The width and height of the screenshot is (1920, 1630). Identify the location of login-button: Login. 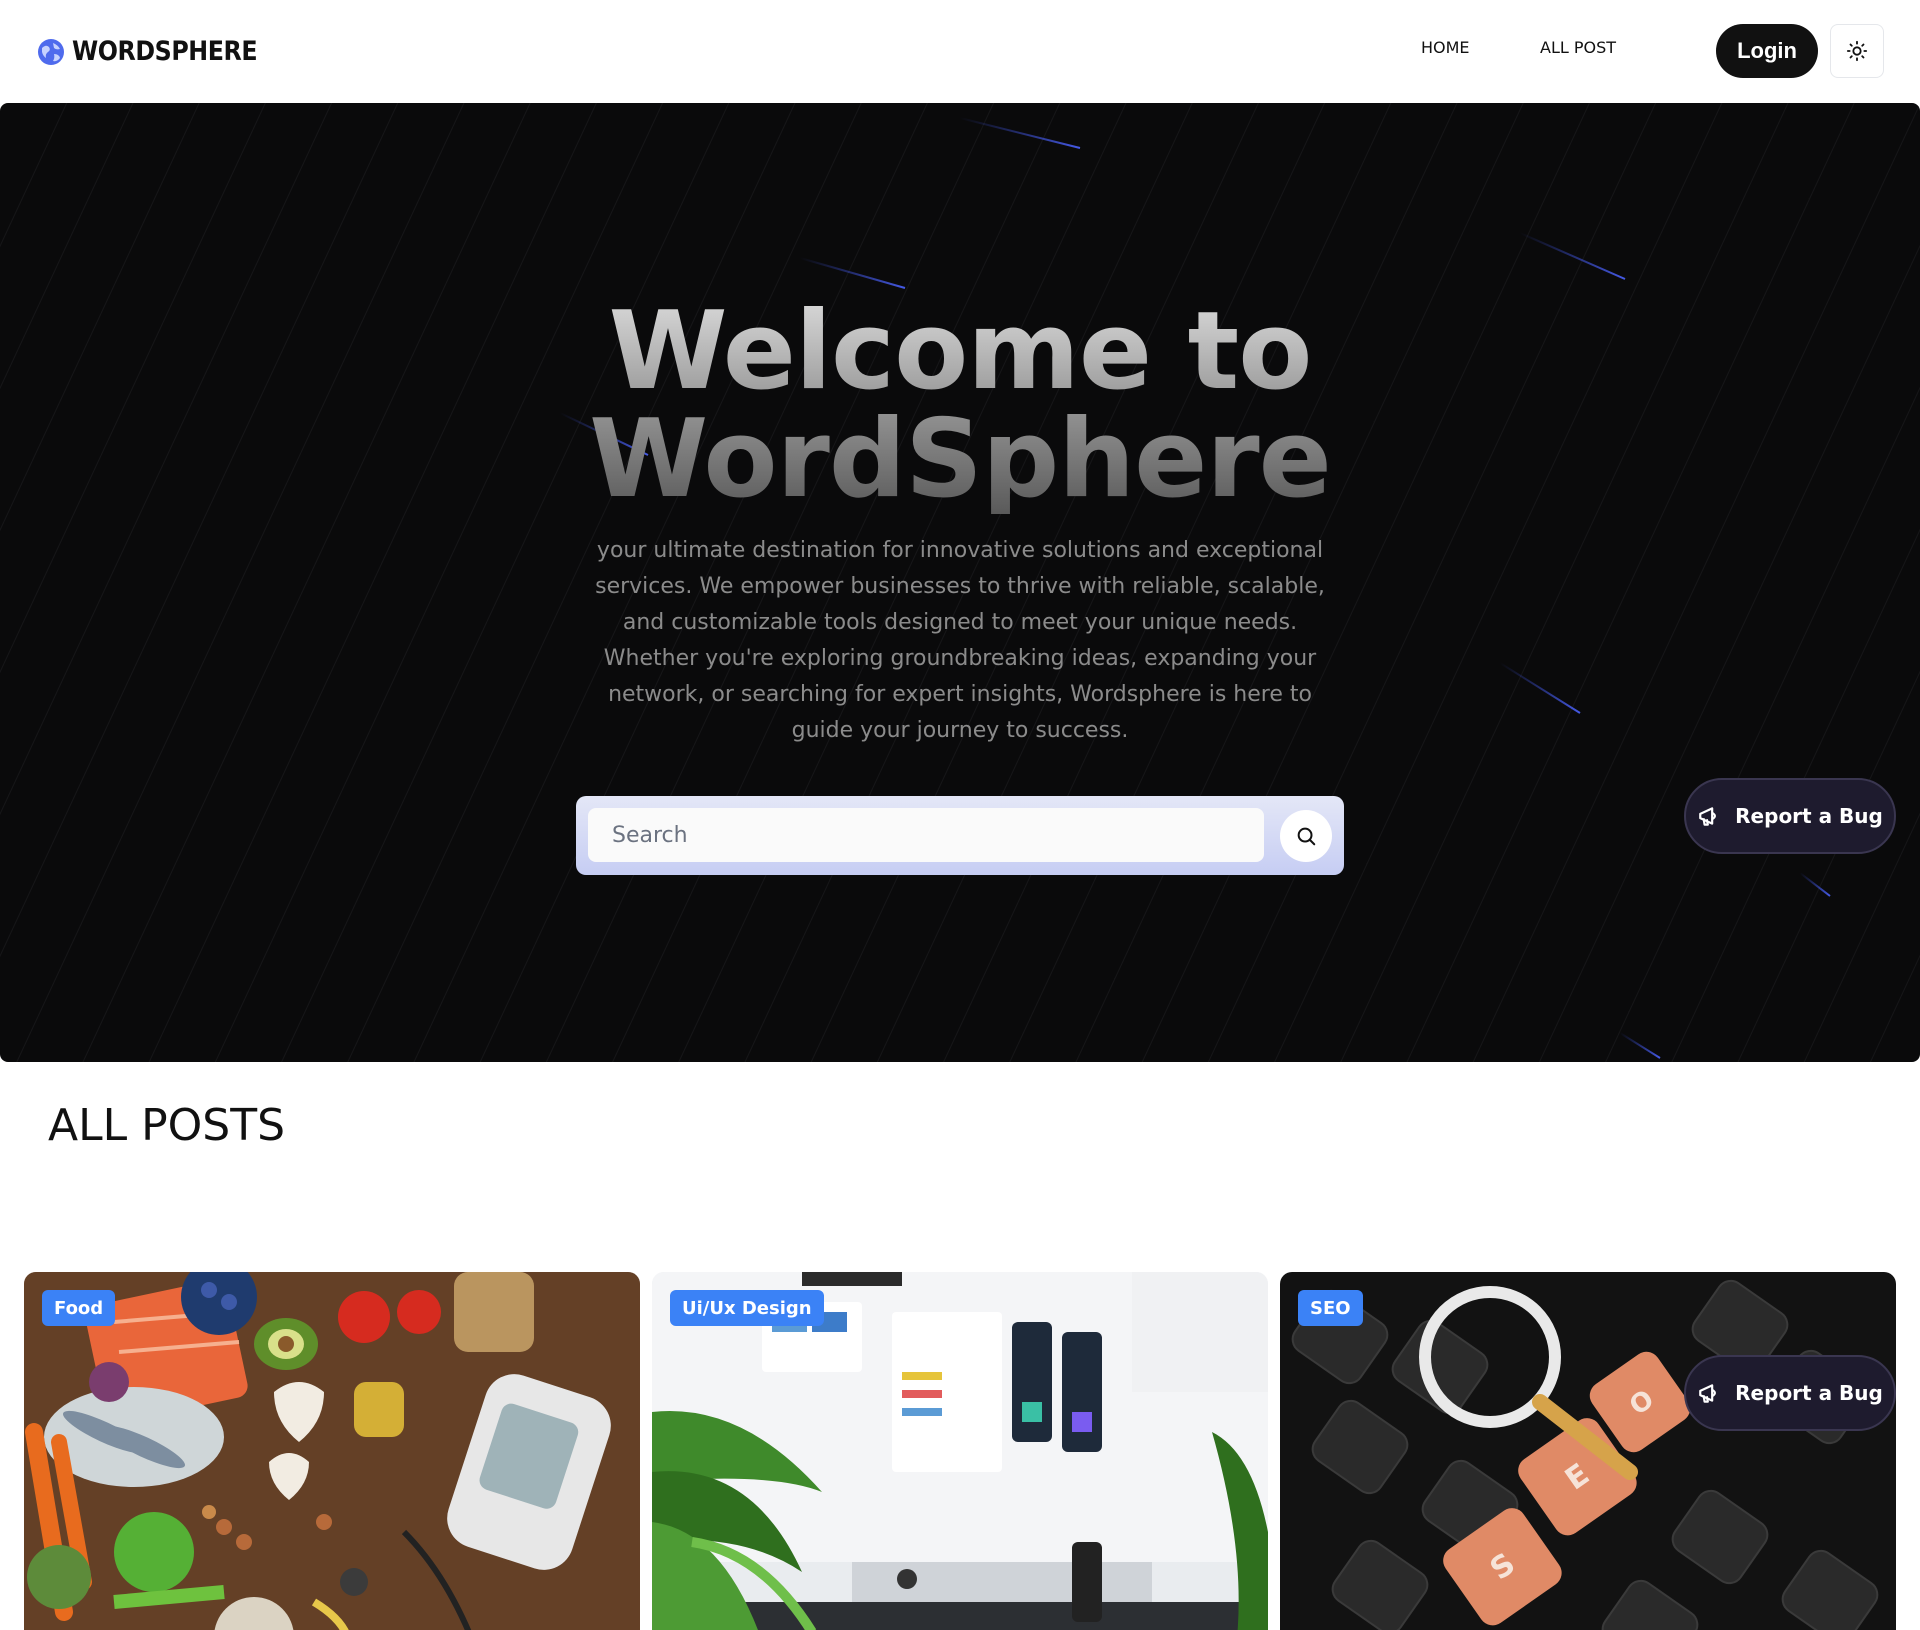
(1767, 51).